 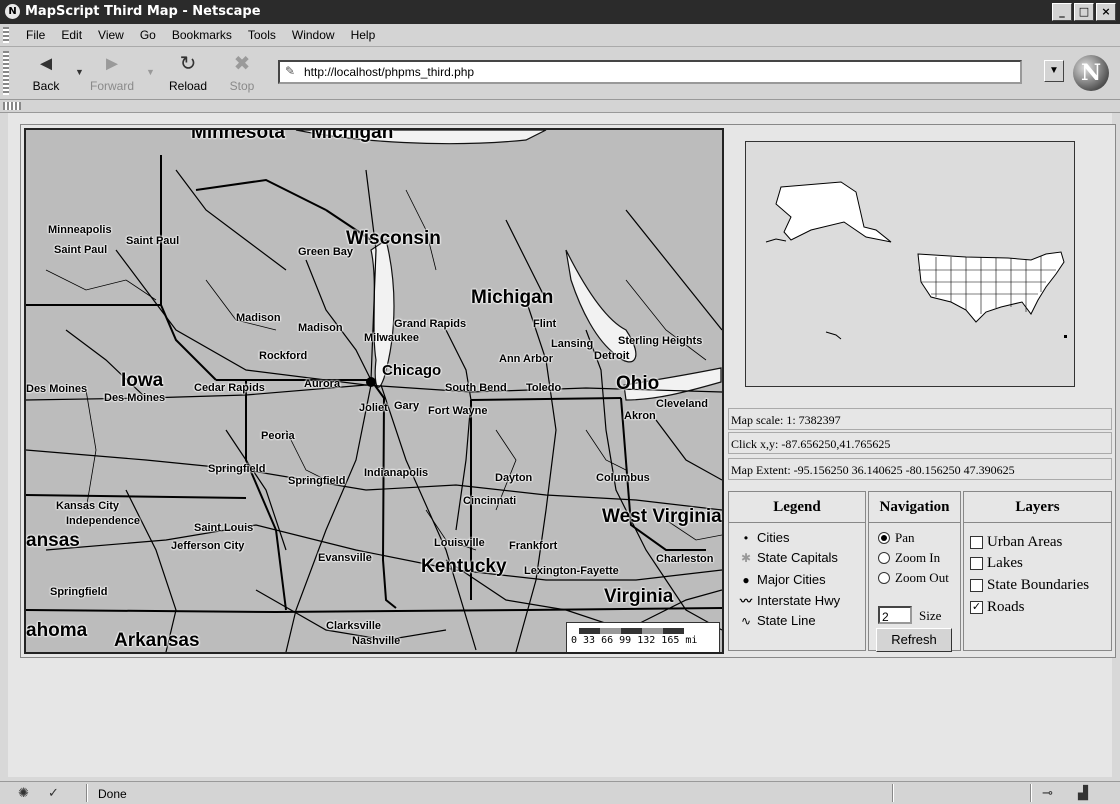 What do you see at coordinates (46, 72) in the screenshot?
I see `back-button: ◄ Back` at bounding box center [46, 72].